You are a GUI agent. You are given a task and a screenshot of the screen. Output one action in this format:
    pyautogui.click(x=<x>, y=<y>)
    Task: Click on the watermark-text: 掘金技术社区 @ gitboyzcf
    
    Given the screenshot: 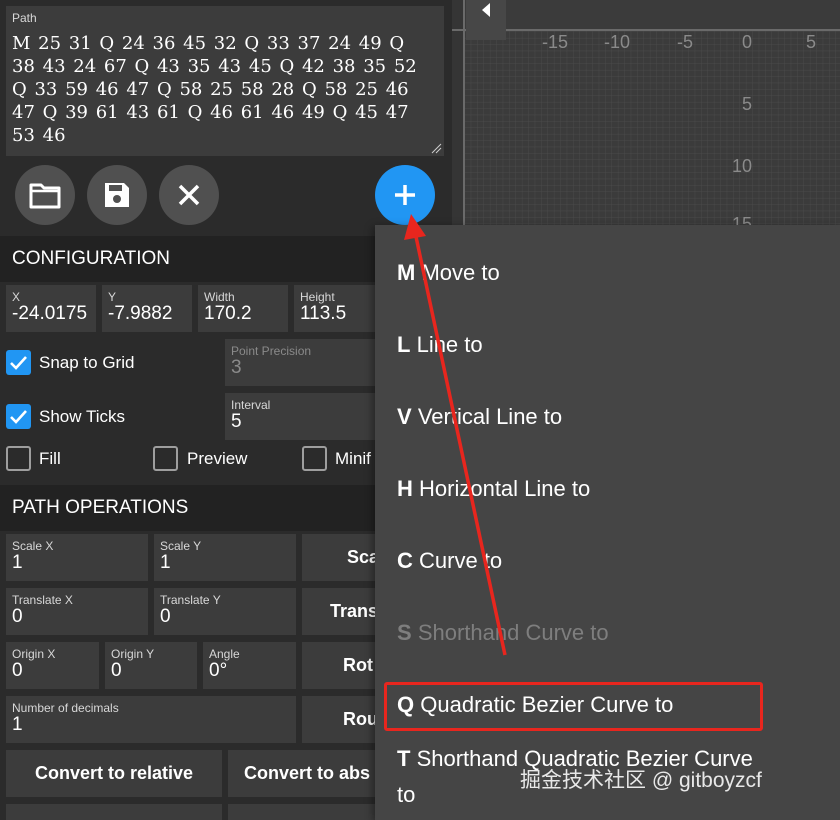 What is the action you would take?
    pyautogui.click(x=641, y=780)
    